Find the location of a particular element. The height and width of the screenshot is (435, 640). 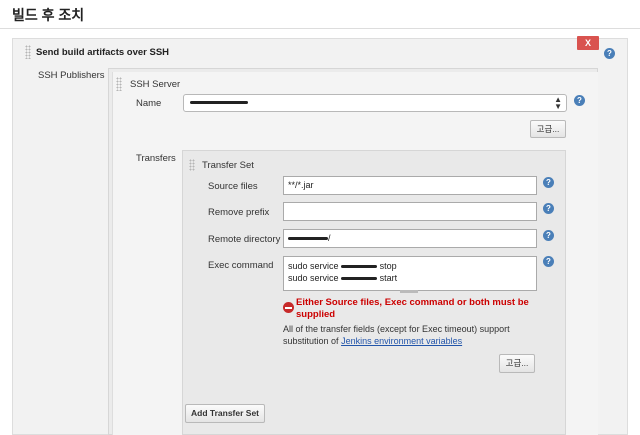

delete-publisher-button: X is located at coordinates (588, 43).